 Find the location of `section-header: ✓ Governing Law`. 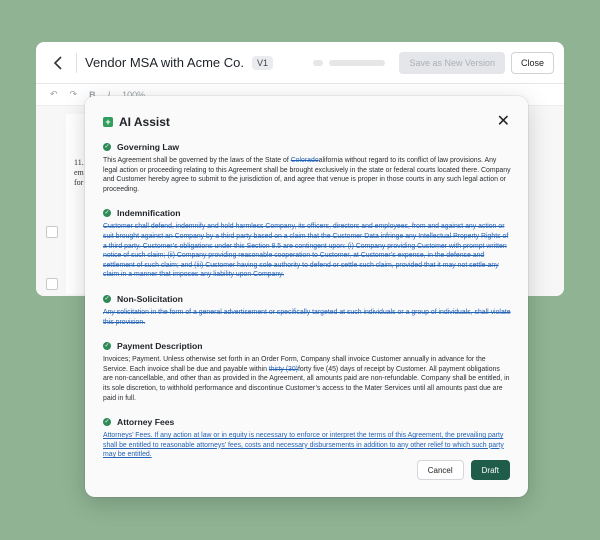

section-header: ✓ Governing Law is located at coordinates (307, 147).